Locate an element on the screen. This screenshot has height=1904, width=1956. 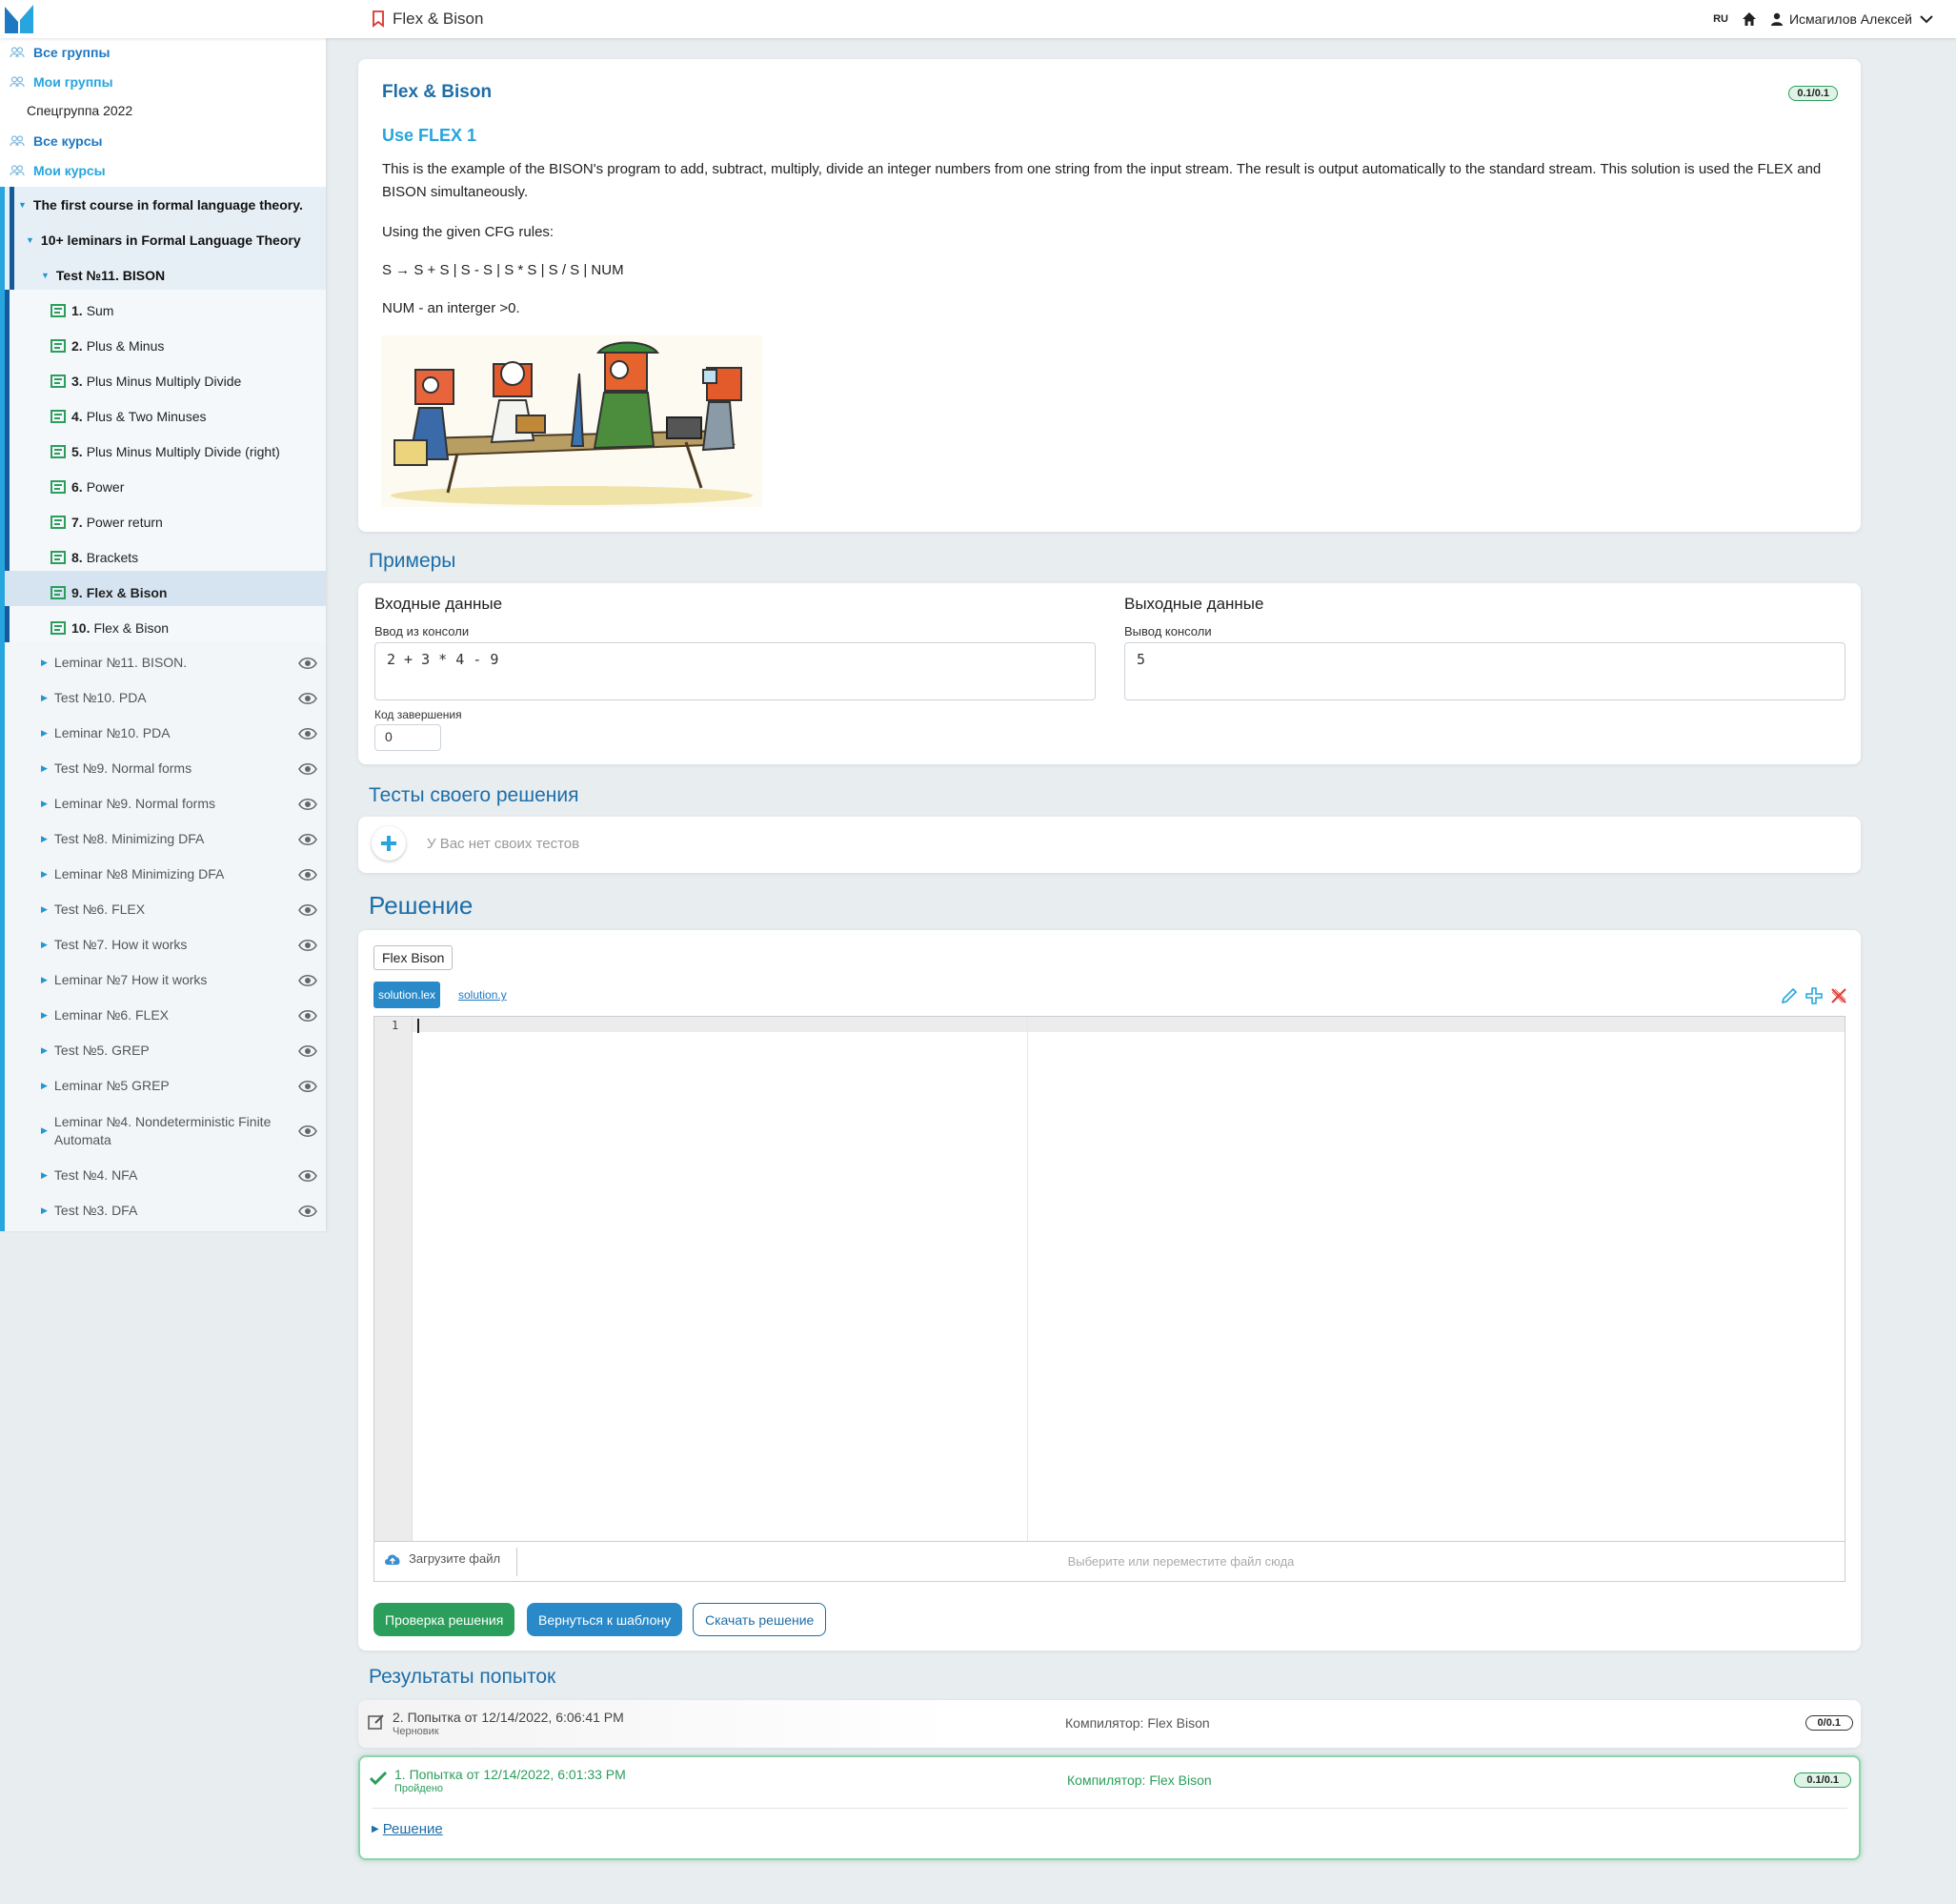
download-solution-button: Скачать решение is located at coordinates (760, 1619).